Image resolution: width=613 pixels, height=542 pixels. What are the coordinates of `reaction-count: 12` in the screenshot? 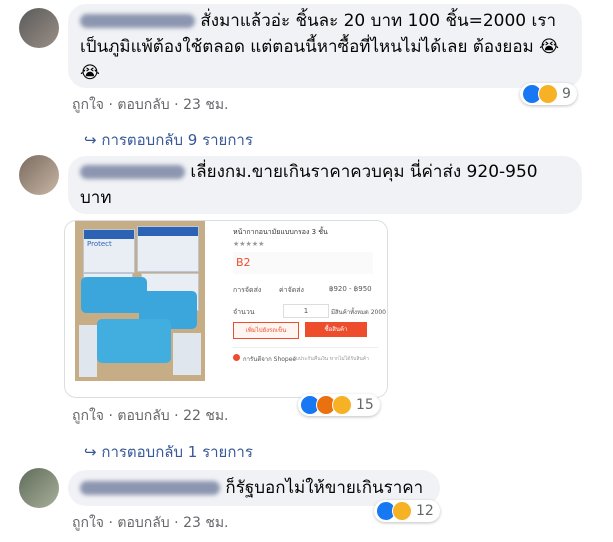 It's located at (425, 511).